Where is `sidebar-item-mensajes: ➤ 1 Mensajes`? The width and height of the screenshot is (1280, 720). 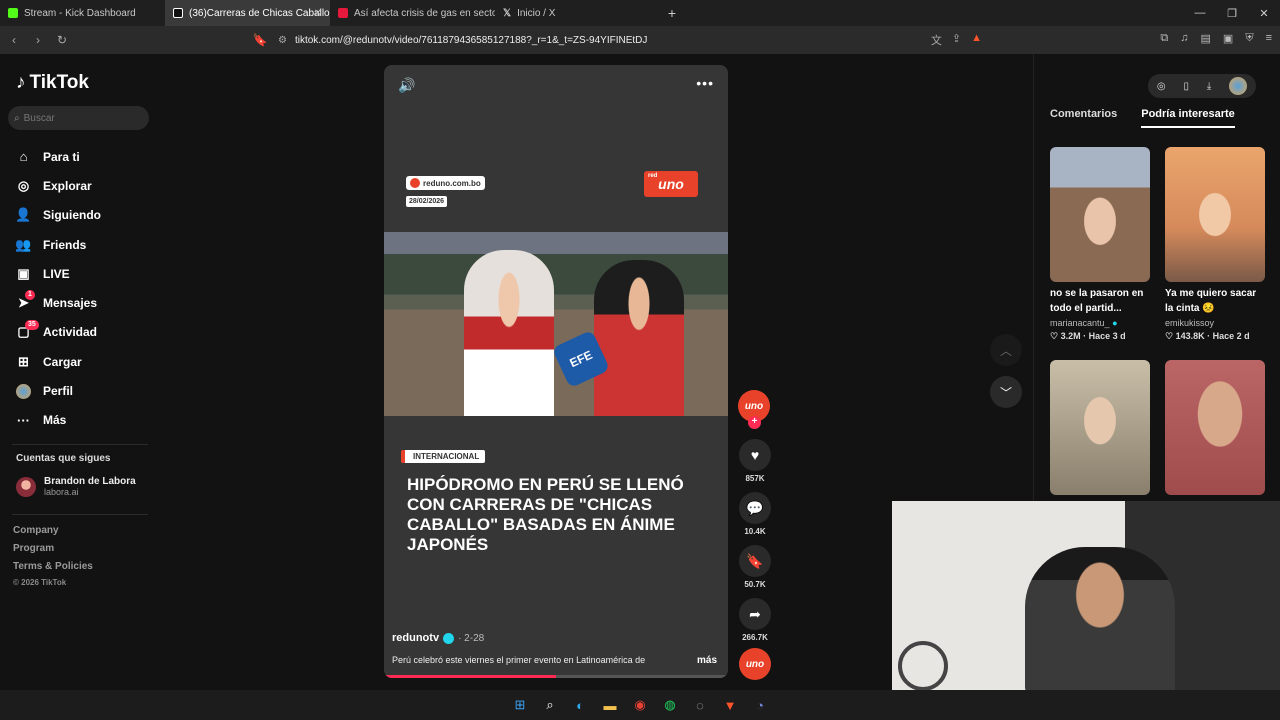
sidebar-item-mensajes: ➤ 1 Mensajes is located at coordinates (58, 302).